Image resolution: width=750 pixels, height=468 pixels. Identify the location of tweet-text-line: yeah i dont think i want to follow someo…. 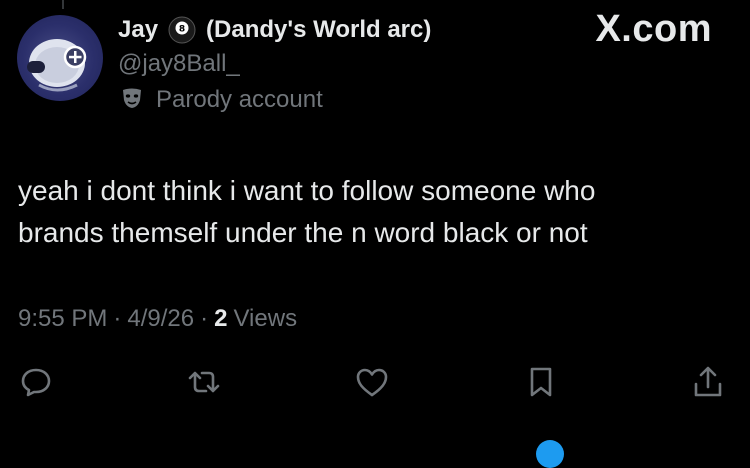
(307, 190).